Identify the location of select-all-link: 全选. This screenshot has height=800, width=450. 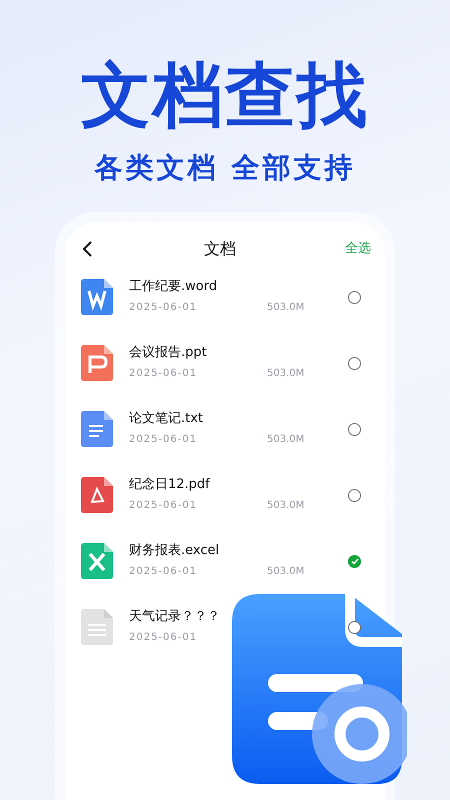
(358, 249).